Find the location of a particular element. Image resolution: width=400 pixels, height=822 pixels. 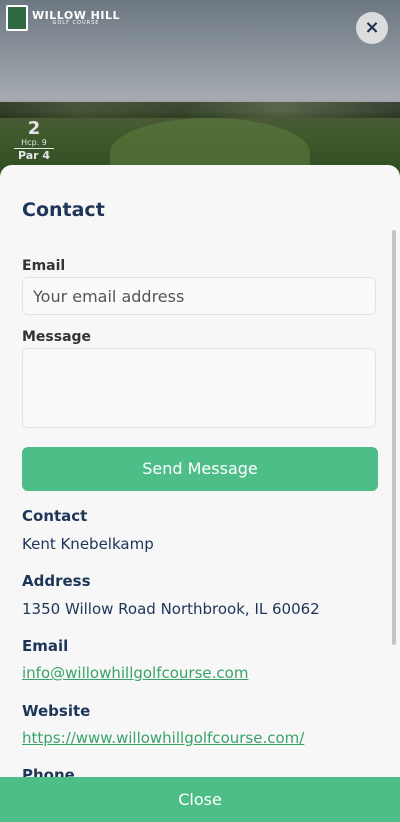

address-heading: Address is located at coordinates (56, 581).